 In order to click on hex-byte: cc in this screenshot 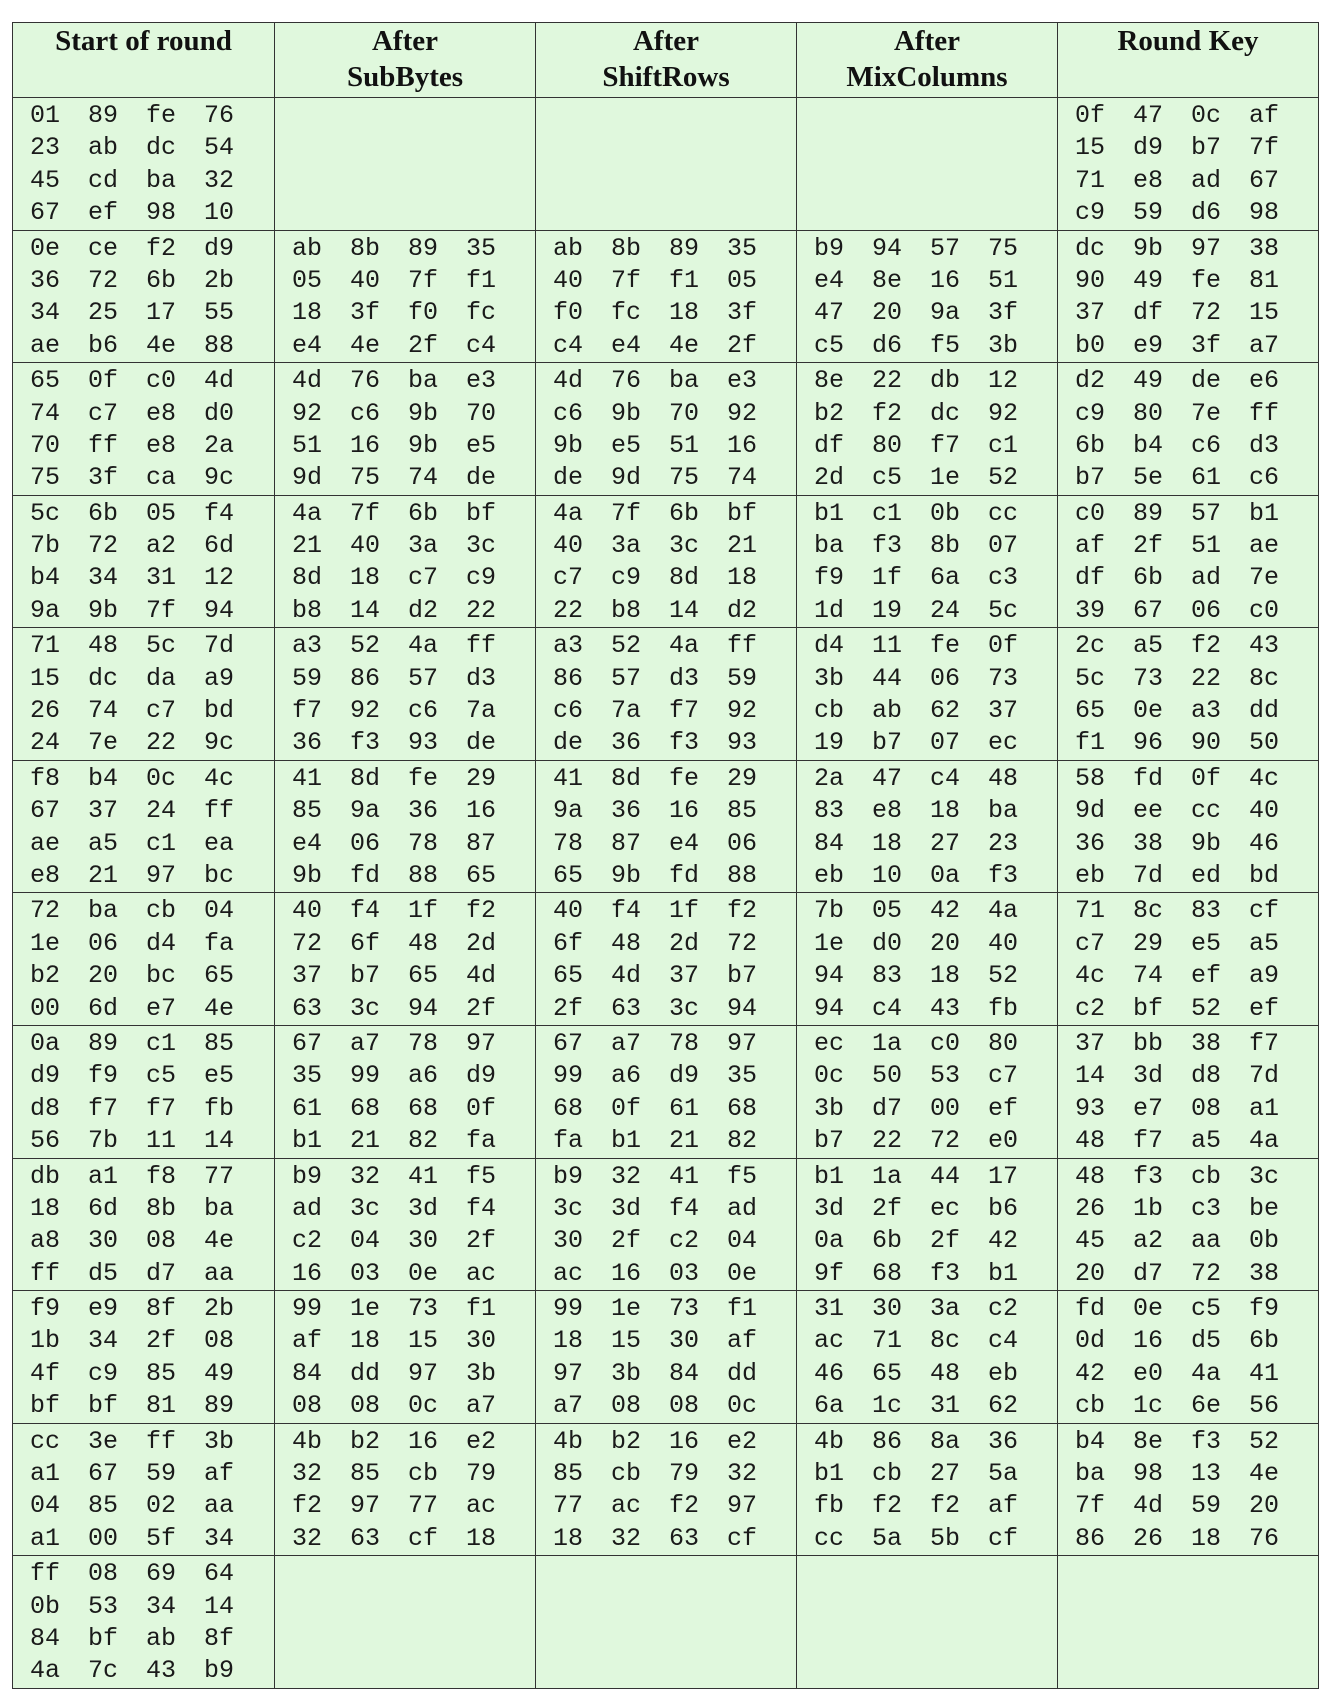, I will do `click(45, 1441)`.